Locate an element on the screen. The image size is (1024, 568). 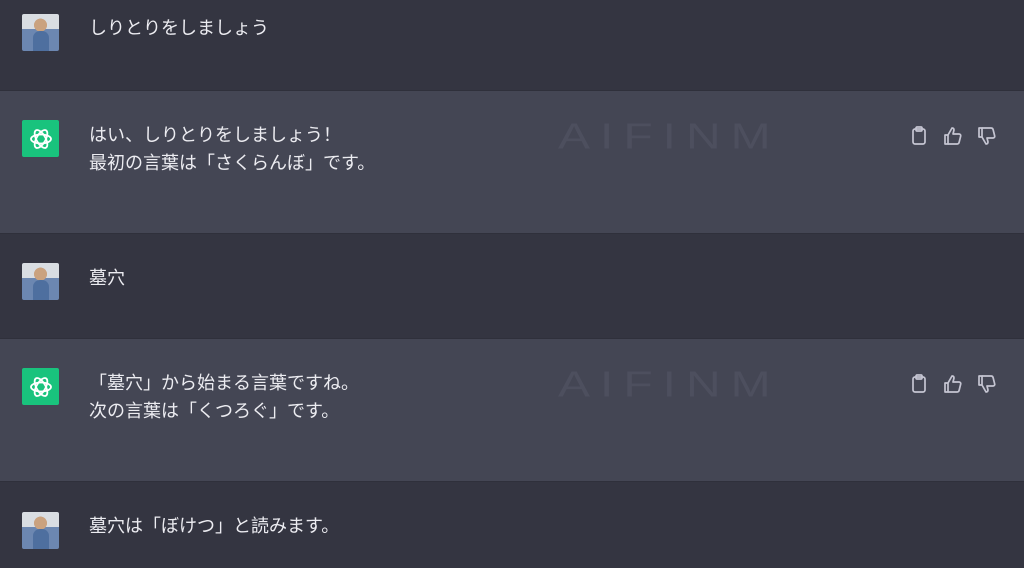
message-text: 墓穴は「ぼけつ」と読みます。 is located at coordinates (214, 527).